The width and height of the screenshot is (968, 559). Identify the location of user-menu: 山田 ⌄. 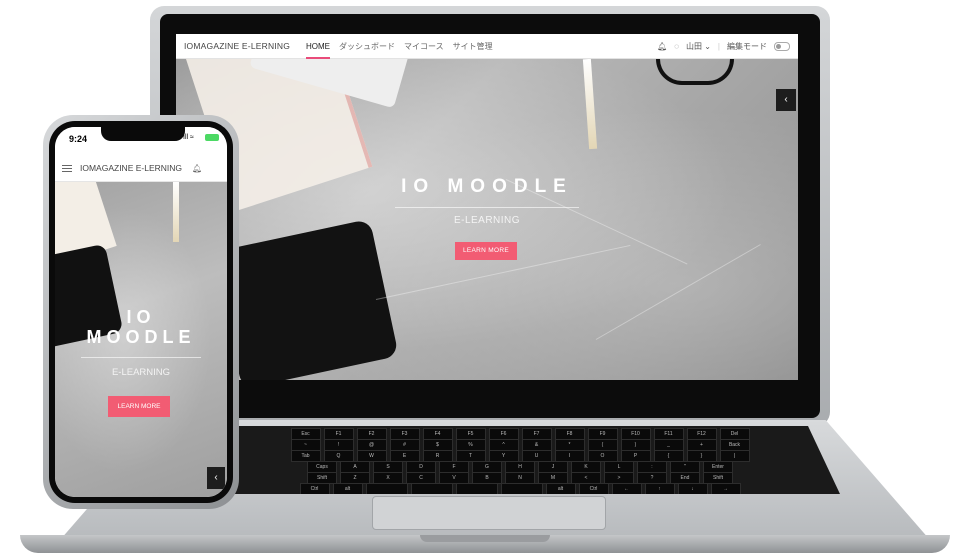
(698, 46).